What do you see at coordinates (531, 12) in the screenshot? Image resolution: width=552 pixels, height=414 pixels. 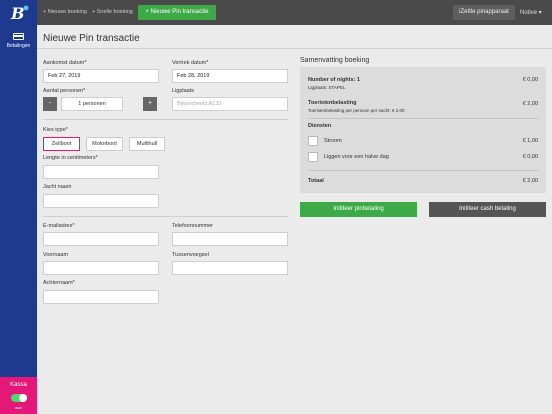 I see `user-menu: Notive ▾` at bounding box center [531, 12].